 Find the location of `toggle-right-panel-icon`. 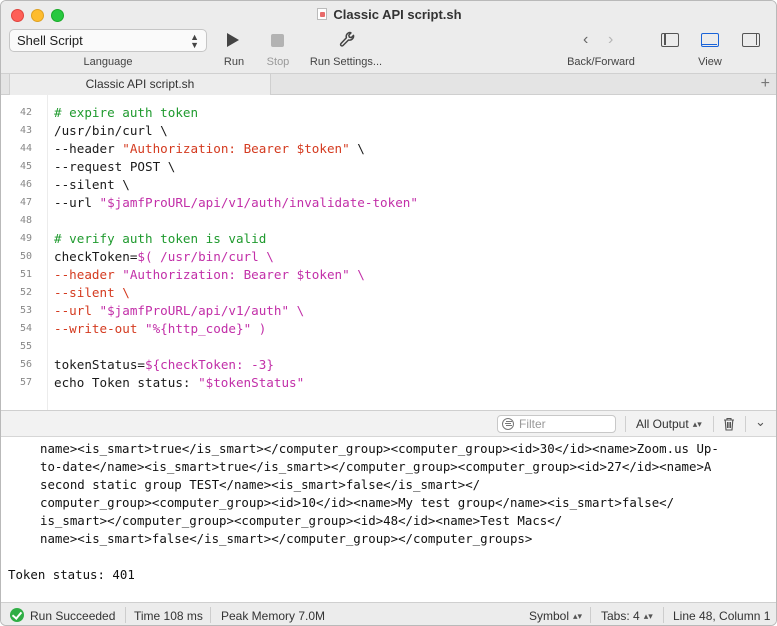

toggle-right-panel-icon is located at coordinates (751, 40).